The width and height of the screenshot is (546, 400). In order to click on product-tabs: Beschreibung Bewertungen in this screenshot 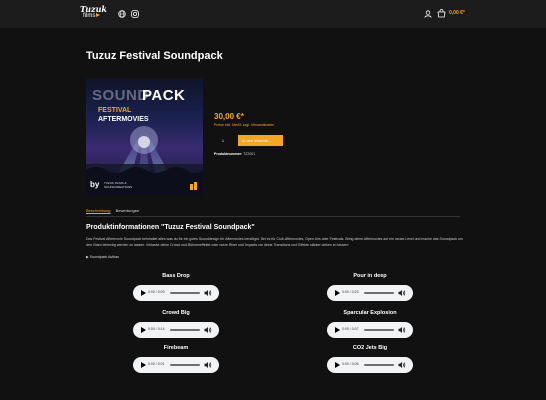, I will do `click(112, 210)`.